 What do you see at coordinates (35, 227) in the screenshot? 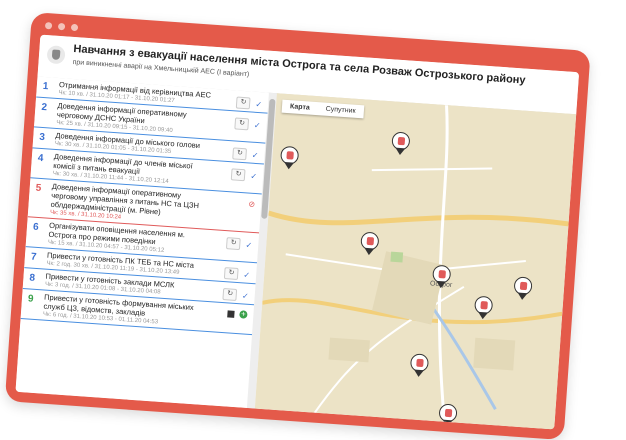
I see `task-number: 6` at bounding box center [35, 227].